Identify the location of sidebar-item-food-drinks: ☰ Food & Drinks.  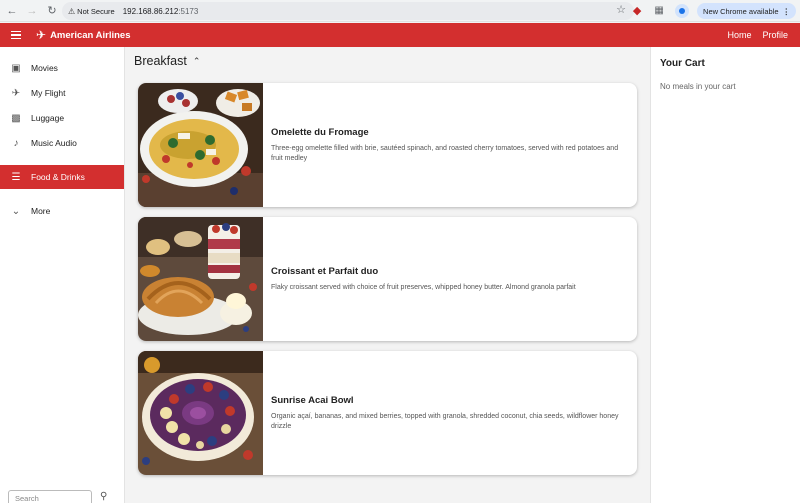
(62, 177).